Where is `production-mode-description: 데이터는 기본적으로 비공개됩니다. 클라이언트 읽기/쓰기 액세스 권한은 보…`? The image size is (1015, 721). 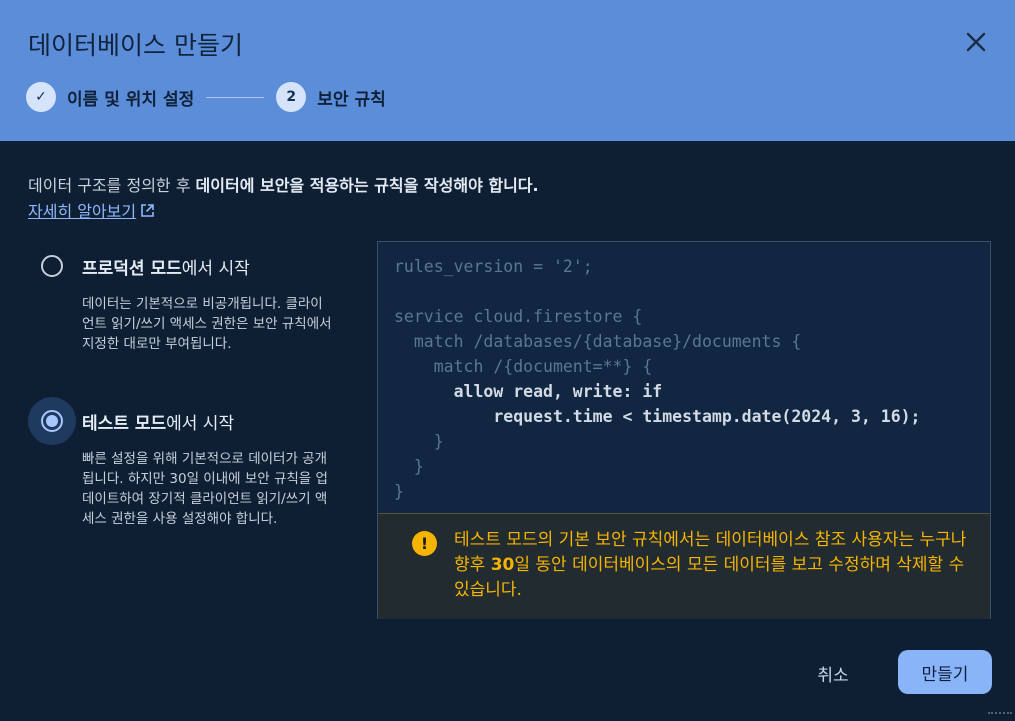 production-mode-description: 데이터는 기본적으로 비공개됩니다. 클라이언트 읽기/쓰기 액세스 권한은 보… is located at coordinates (207, 324).